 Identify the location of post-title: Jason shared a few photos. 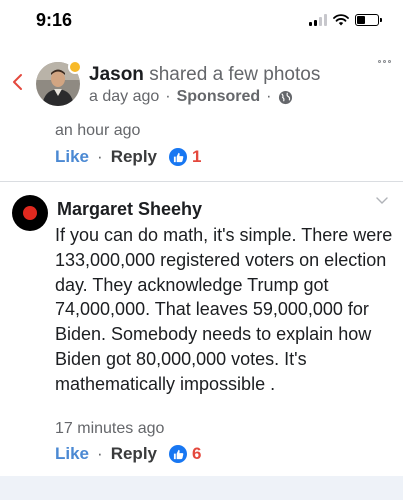
(204, 75).